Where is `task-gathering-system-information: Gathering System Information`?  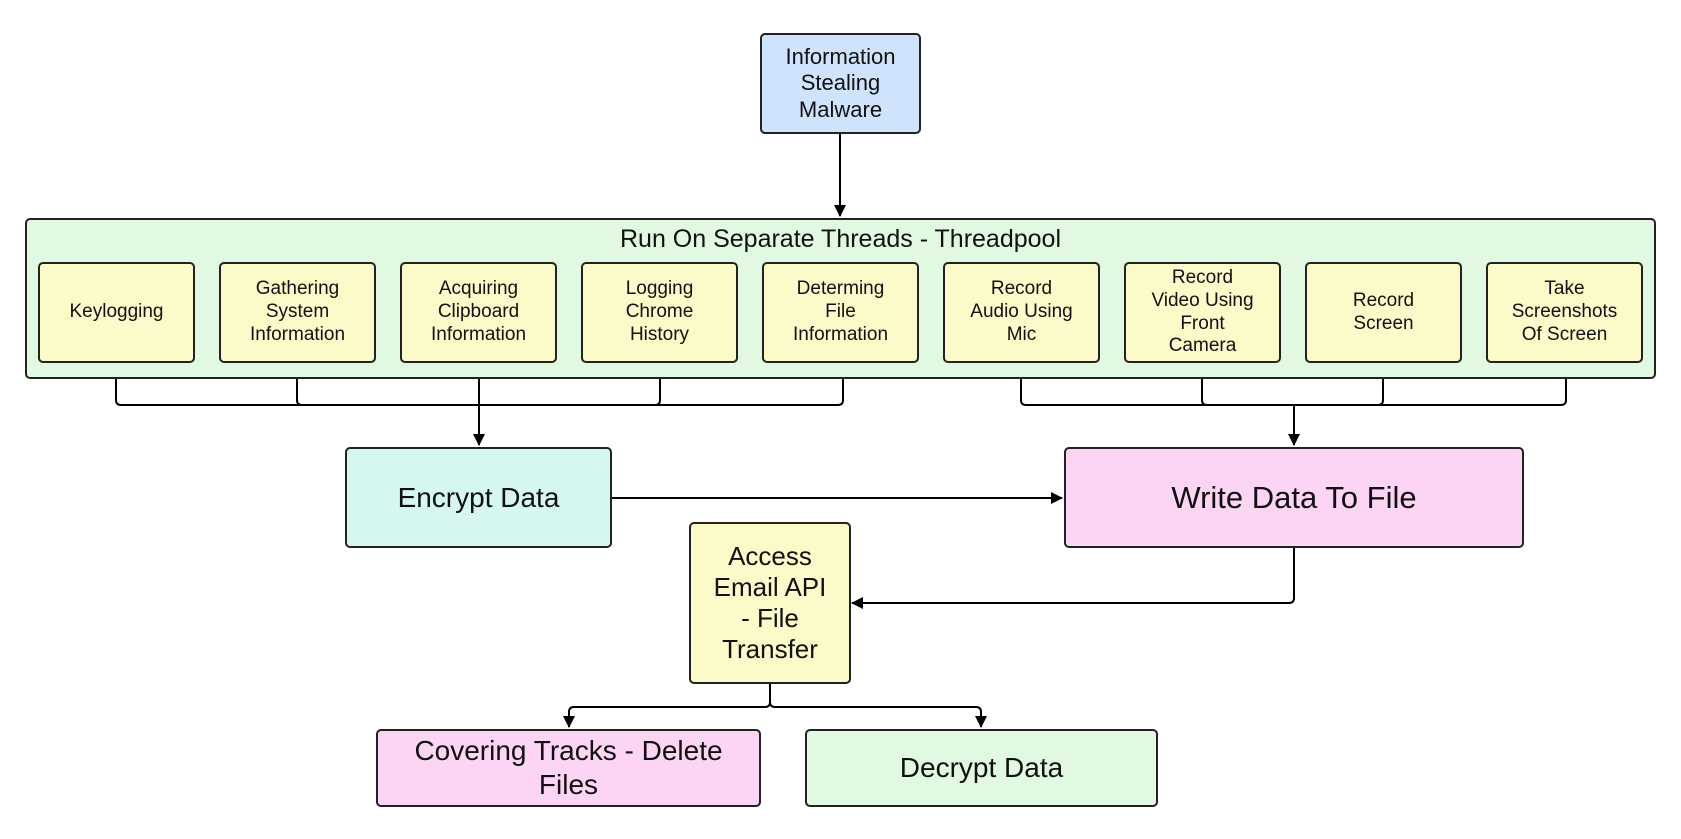
task-gathering-system-information: Gathering System Information is located at coordinates (297, 312).